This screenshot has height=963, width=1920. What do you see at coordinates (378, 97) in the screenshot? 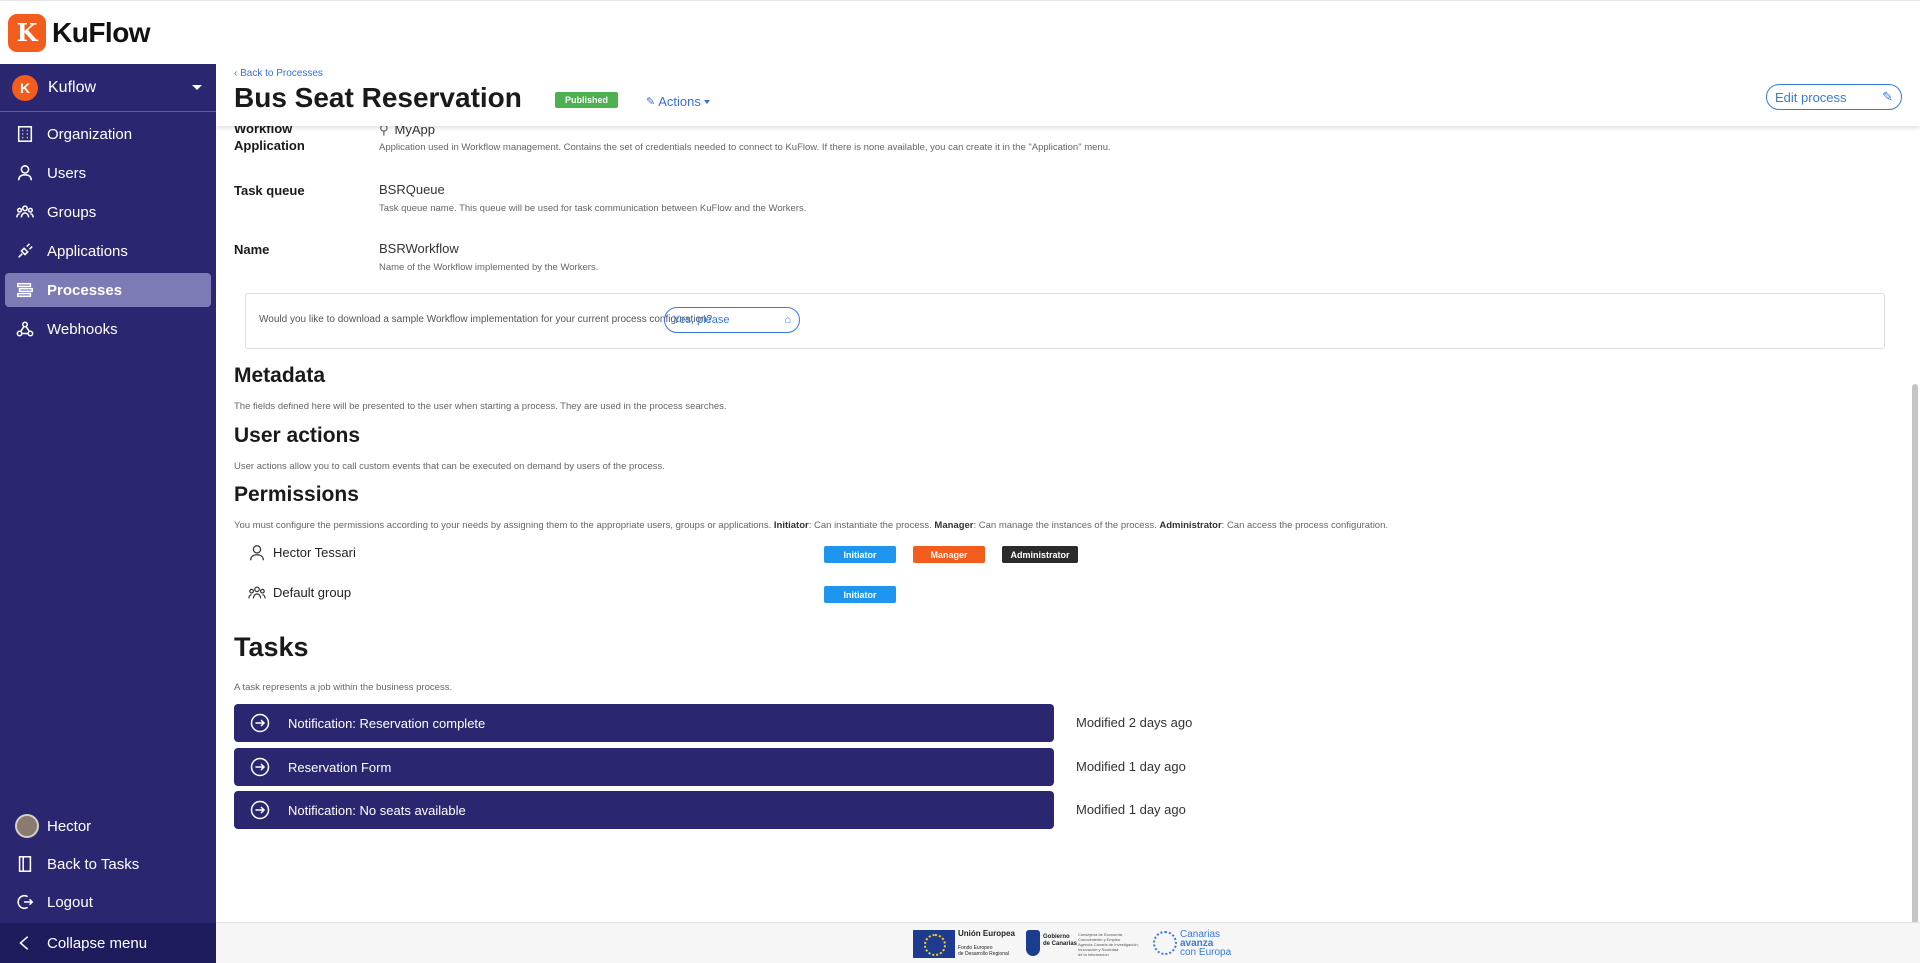
I see `page-title: Bus Seat Reservation` at bounding box center [378, 97].